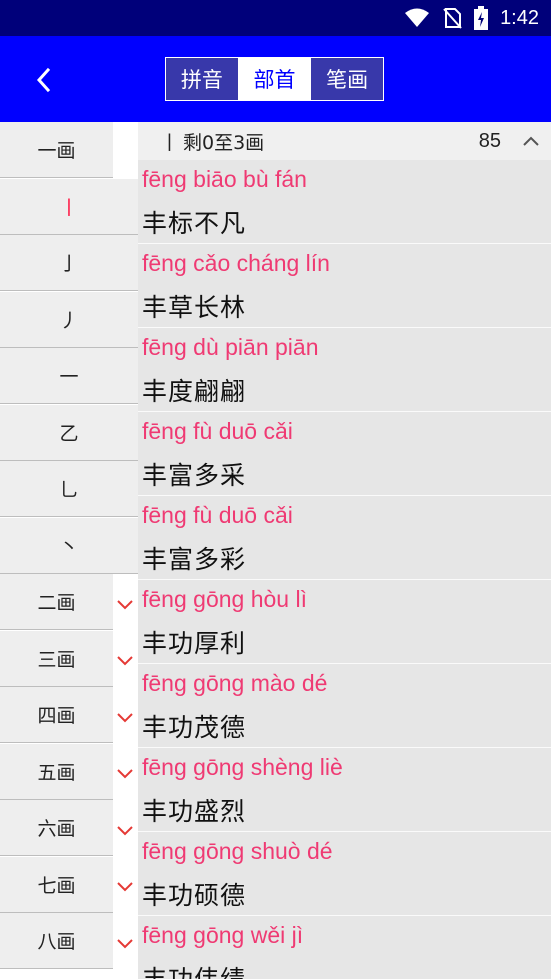  What do you see at coordinates (69, 376) in the screenshot?
I see `sidebar-item-radical: 一` at bounding box center [69, 376].